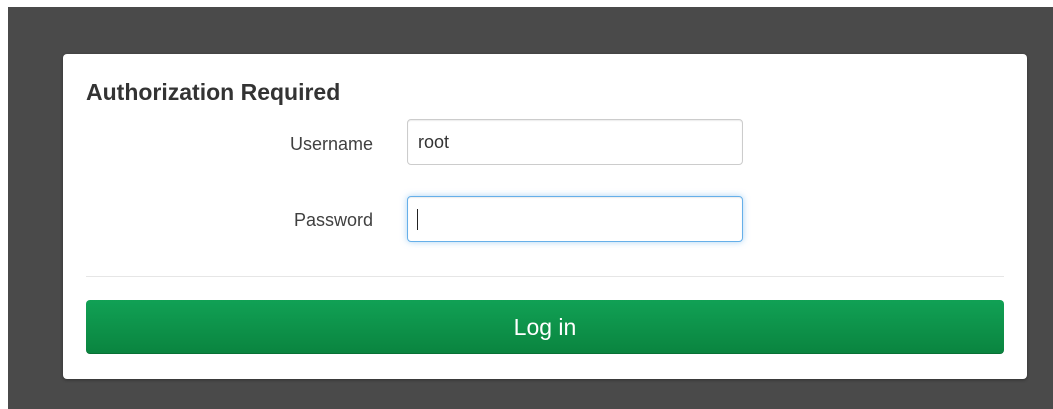  What do you see at coordinates (417, 219) in the screenshot?
I see `text-cursor` at bounding box center [417, 219].